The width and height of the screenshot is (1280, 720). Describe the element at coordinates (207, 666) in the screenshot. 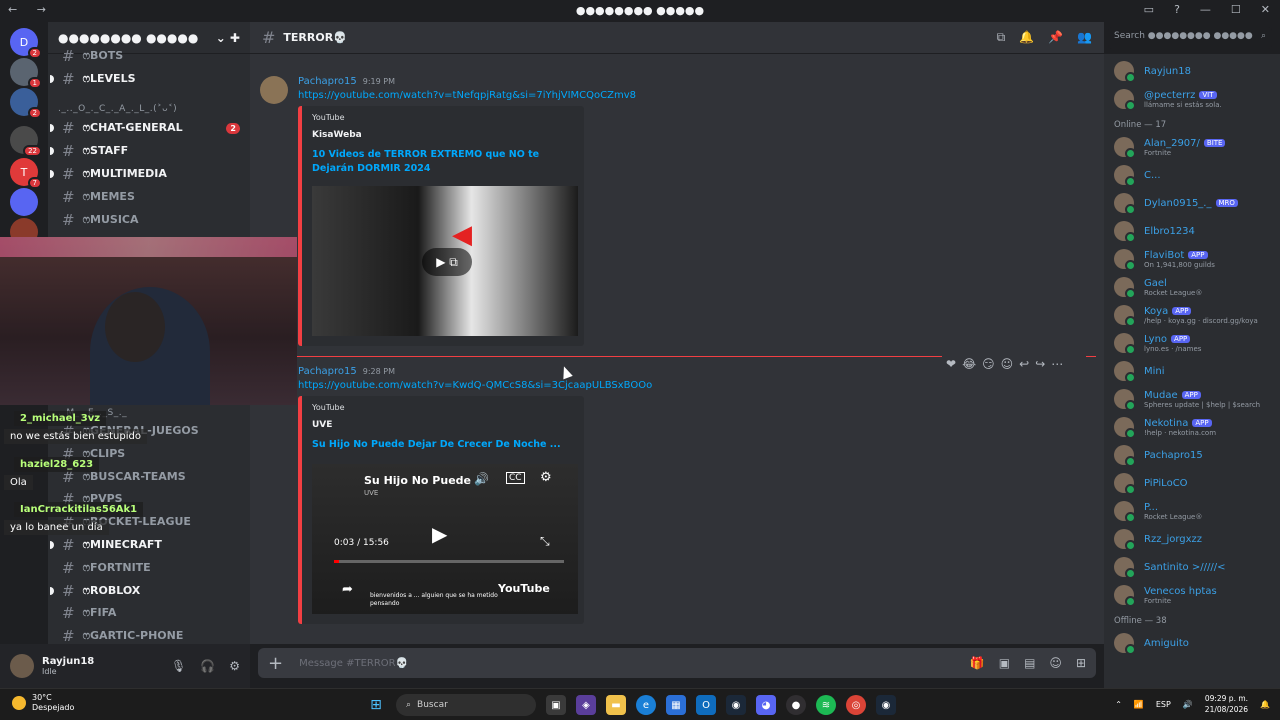

I see `headphones-icon: 🎧` at that location.